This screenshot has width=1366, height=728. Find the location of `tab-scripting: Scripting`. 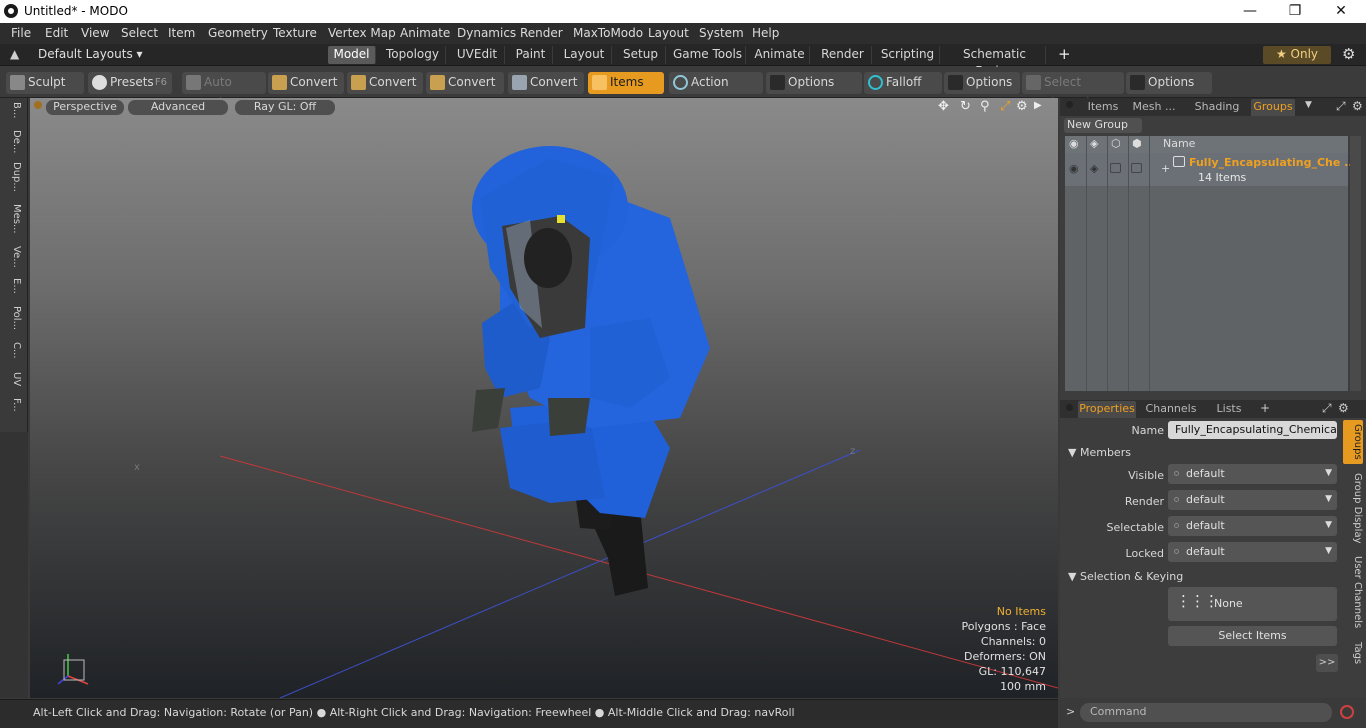

tab-scripting: Scripting is located at coordinates (908, 55).